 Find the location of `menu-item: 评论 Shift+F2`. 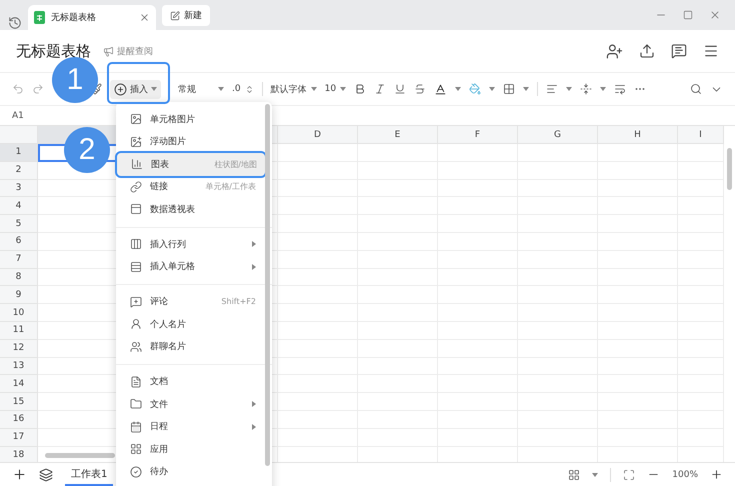

menu-item: 评论 Shift+F2 is located at coordinates (190, 301).